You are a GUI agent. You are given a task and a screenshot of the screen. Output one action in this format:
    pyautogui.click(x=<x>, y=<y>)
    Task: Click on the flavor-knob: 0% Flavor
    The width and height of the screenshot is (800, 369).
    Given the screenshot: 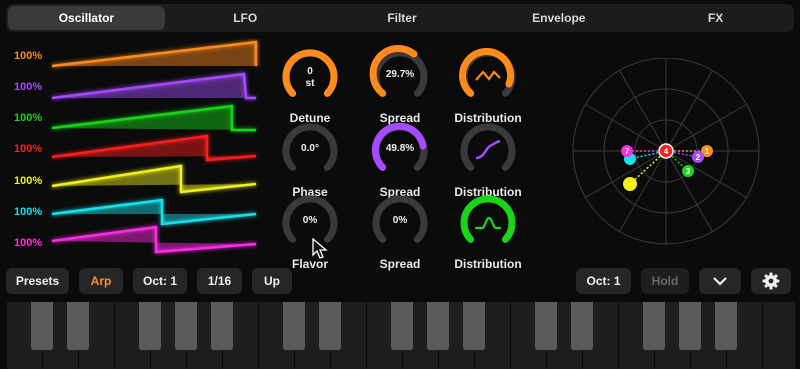 What is the action you would take?
    pyautogui.click(x=310, y=230)
    